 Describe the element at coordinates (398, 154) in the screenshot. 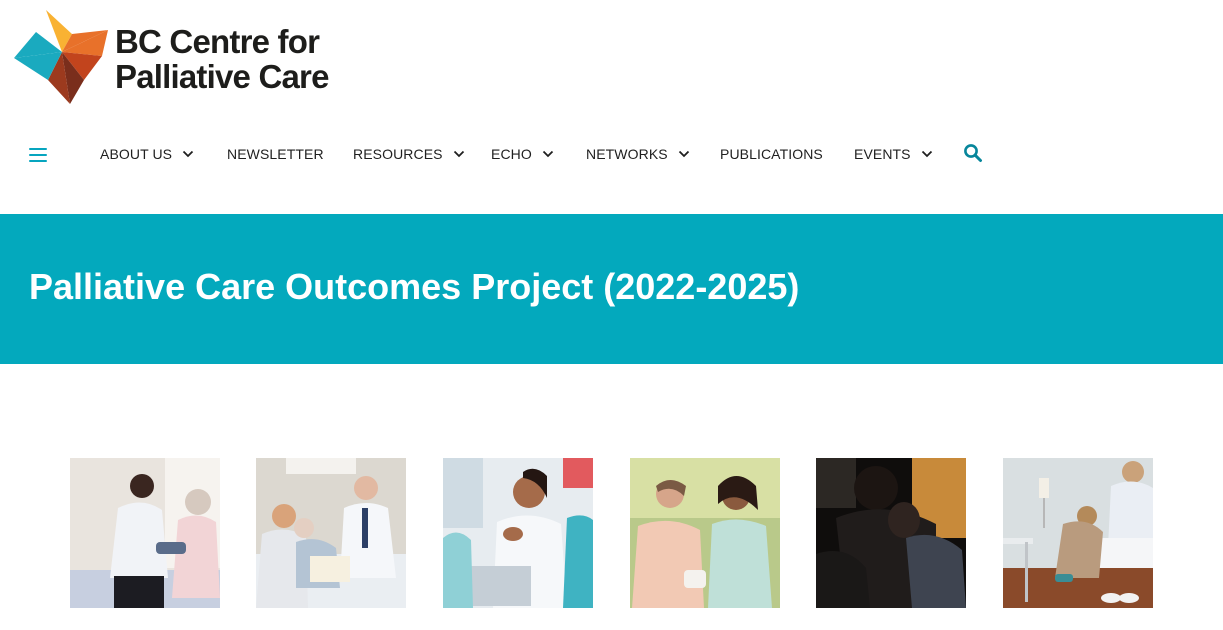

I see `nav-item-label: RESOURCES` at that location.